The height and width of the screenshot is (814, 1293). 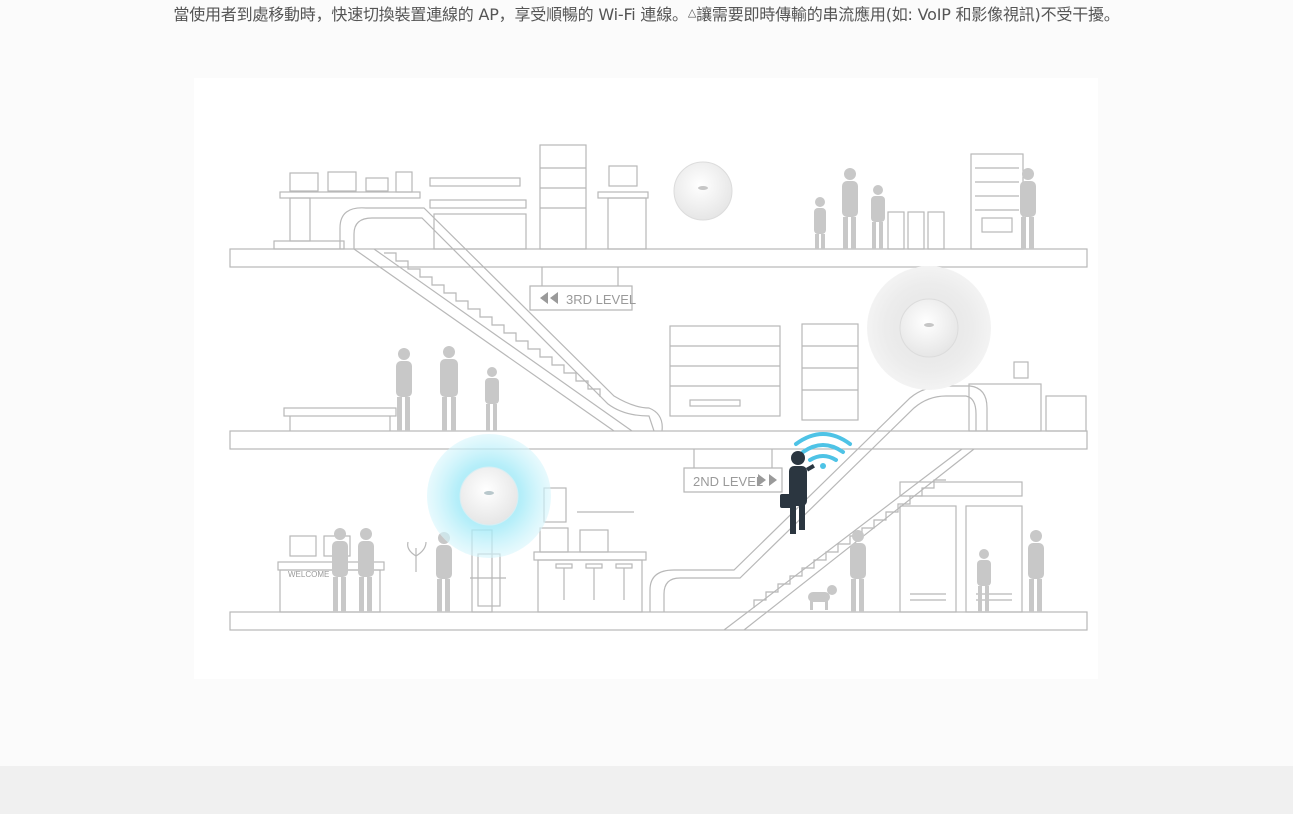 I want to click on level-2-sign: 2ND LEVEL, so click(x=733, y=480).